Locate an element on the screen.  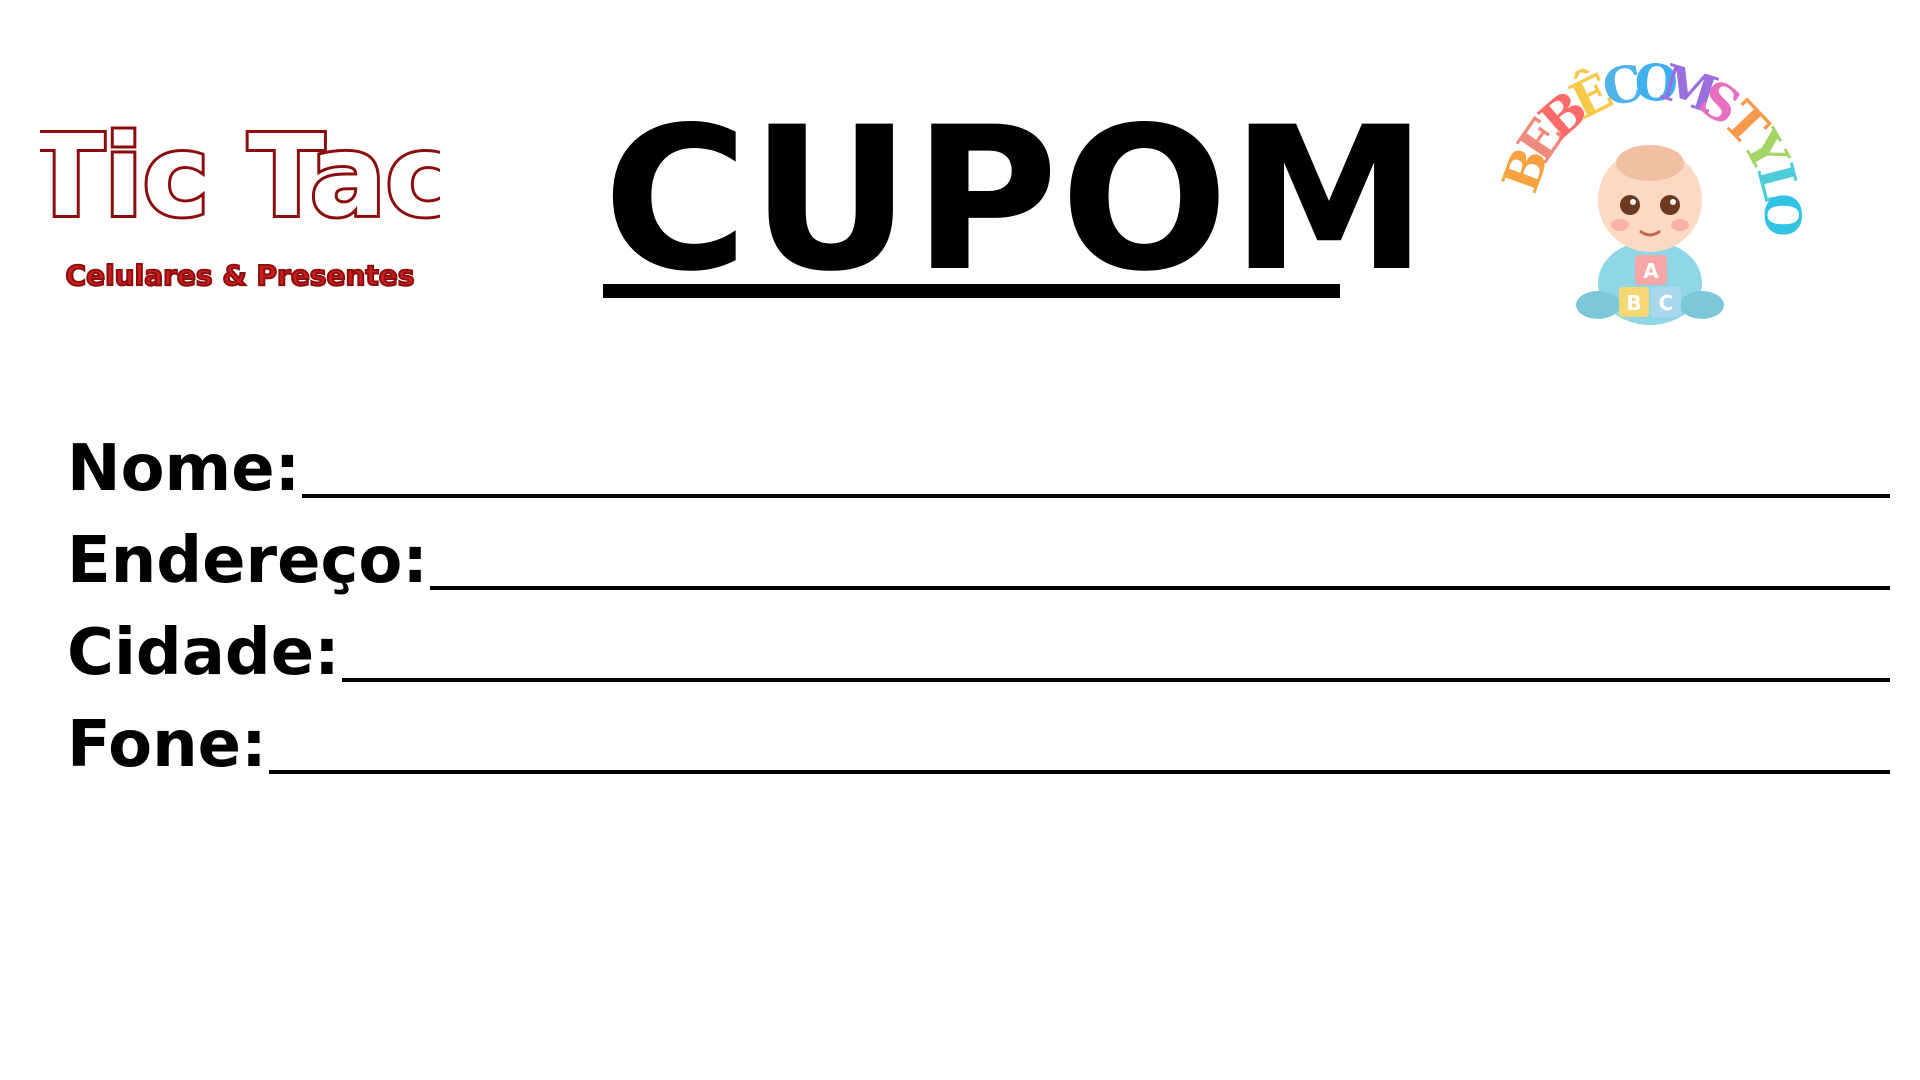
cidade-fill-line is located at coordinates (1115, 680).